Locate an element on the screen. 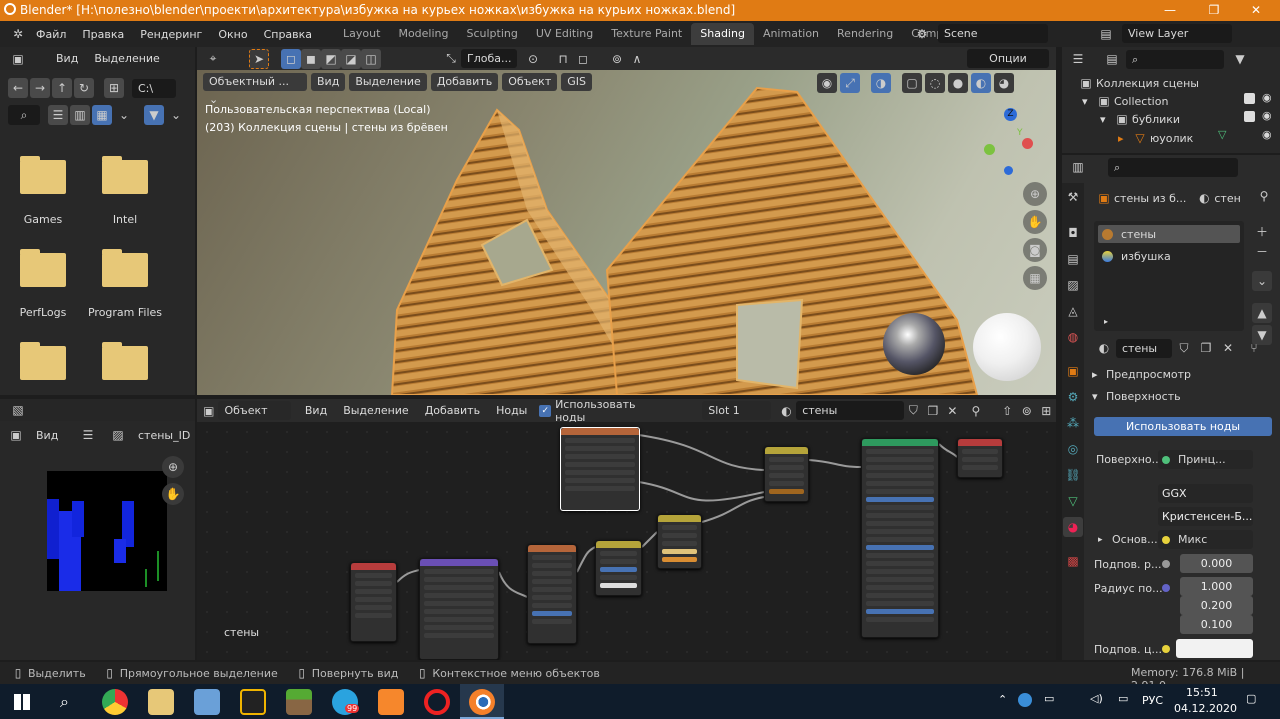 The width and height of the screenshot is (1280, 719). object-tab-icon: ▣ is located at coordinates (1073, 371).